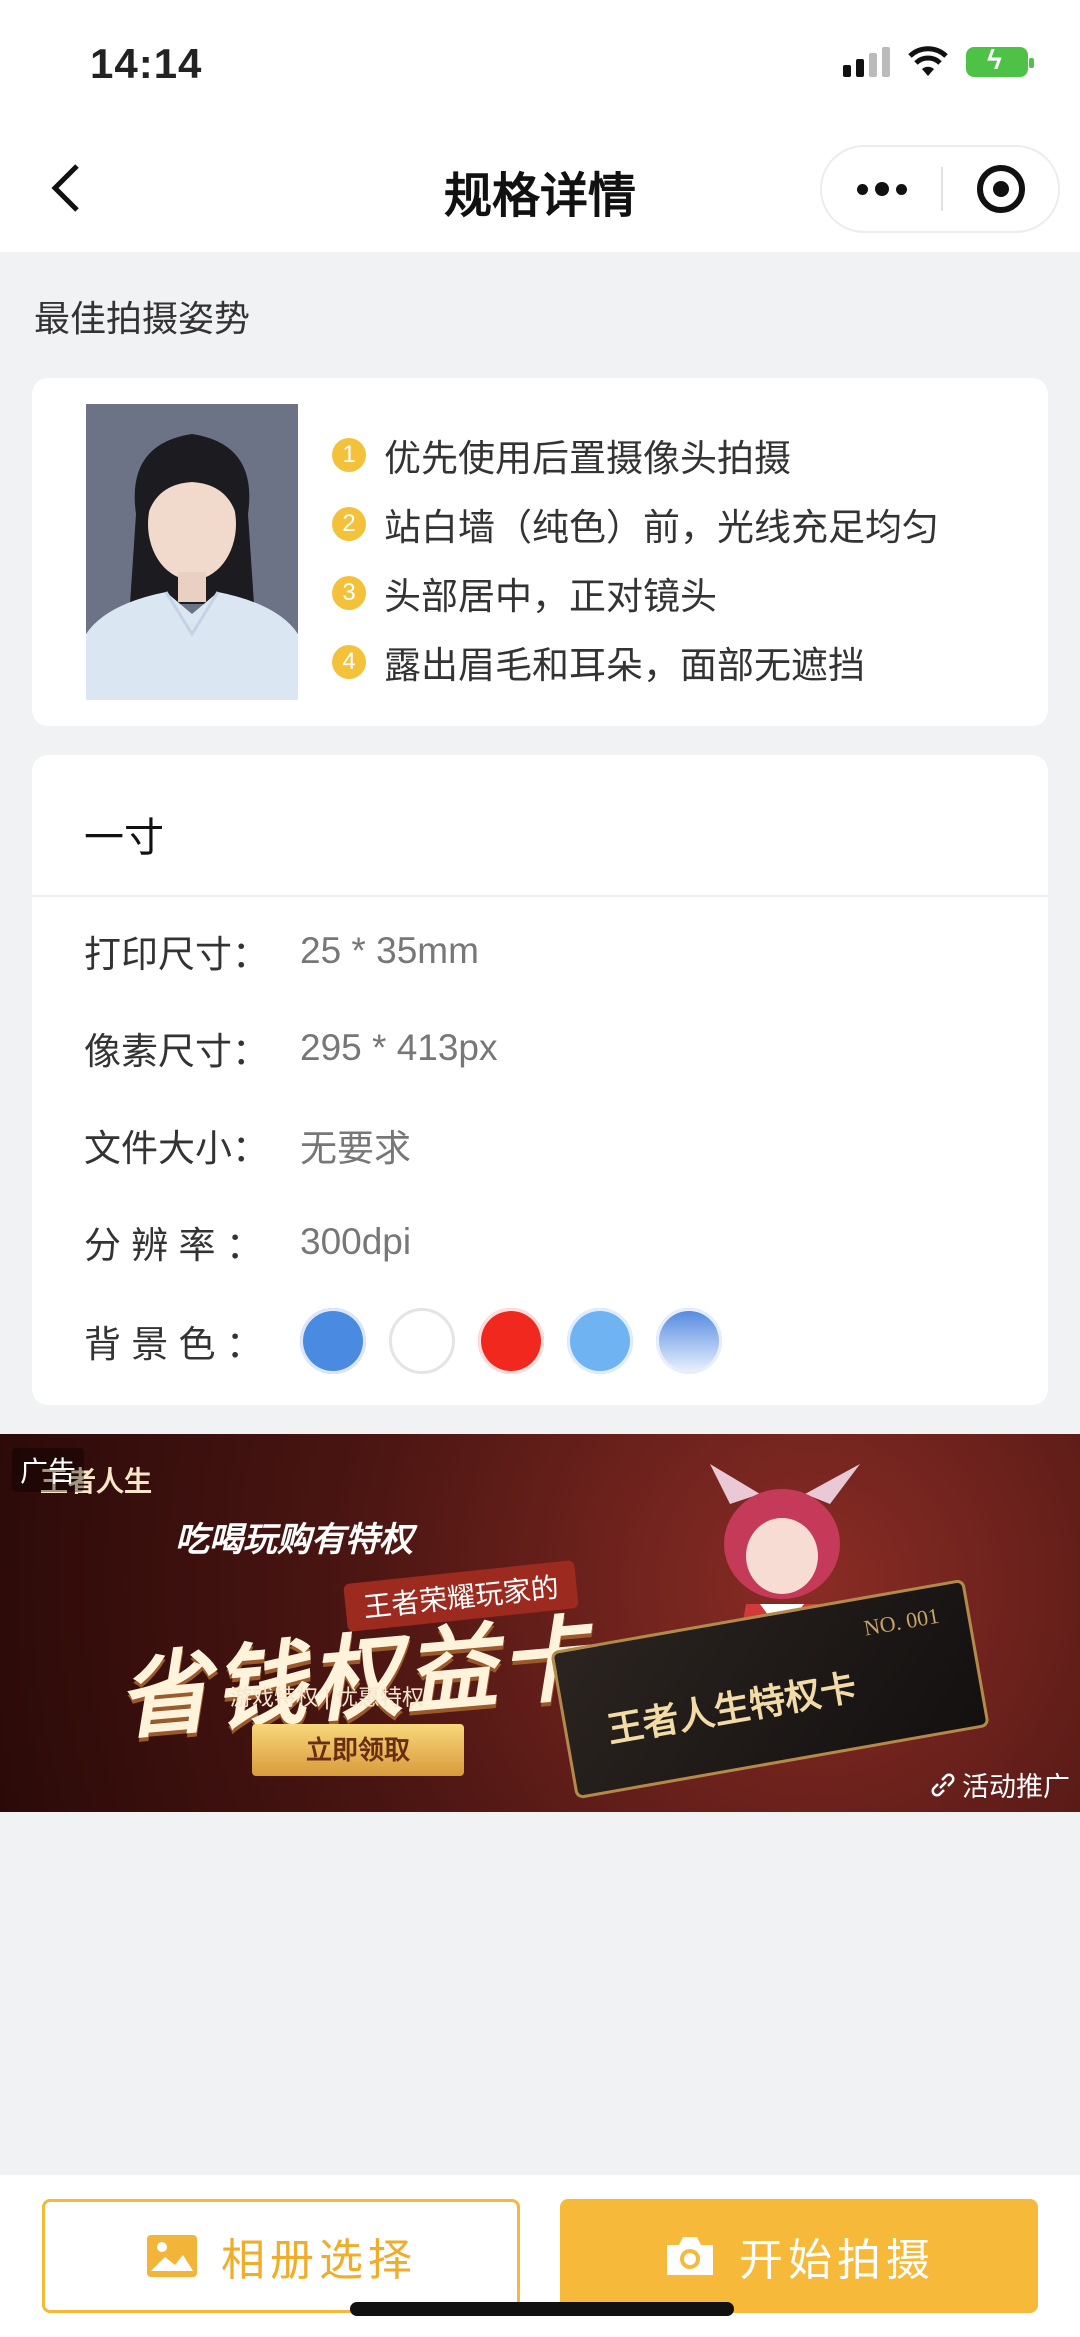 This screenshot has height=2337, width=1080. What do you see at coordinates (1016, 1787) in the screenshot?
I see `ad-promo-text: 活动推广` at bounding box center [1016, 1787].